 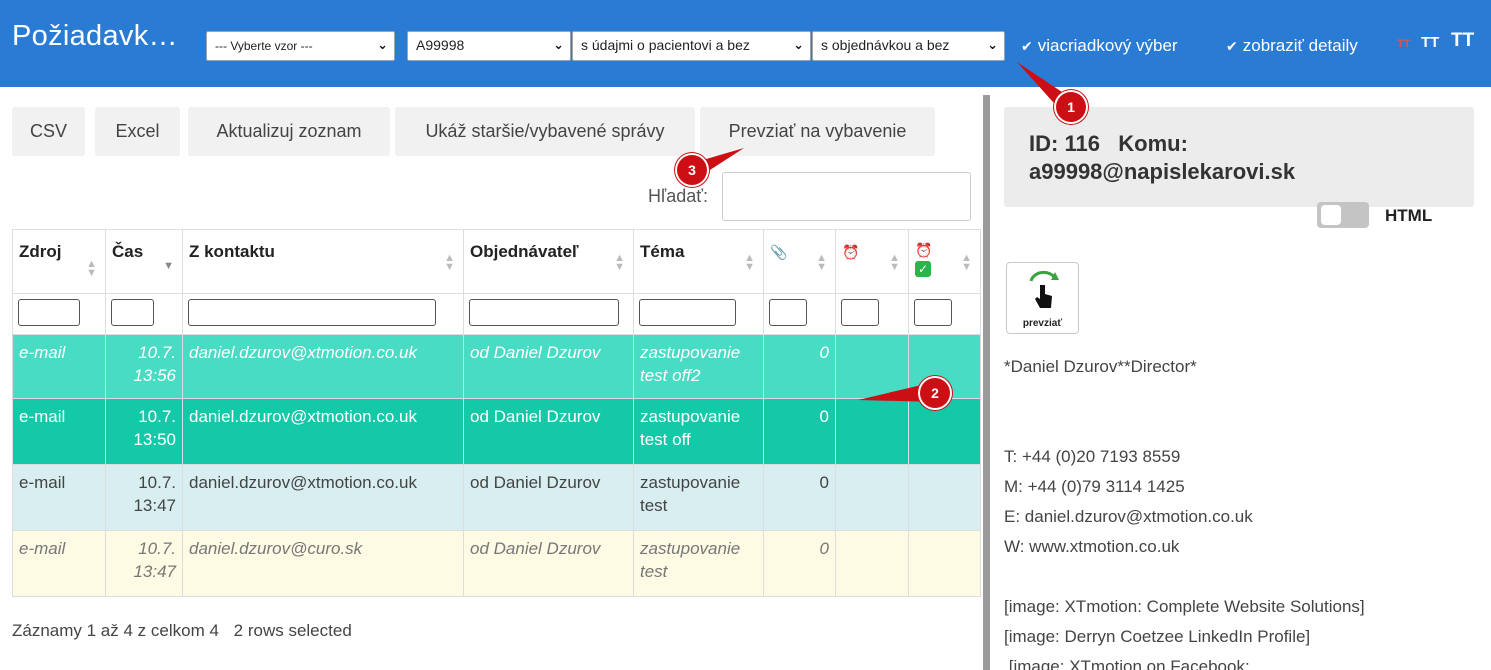 What do you see at coordinates (935, 393) in the screenshot?
I see `annotation-marker-2: 2` at bounding box center [935, 393].